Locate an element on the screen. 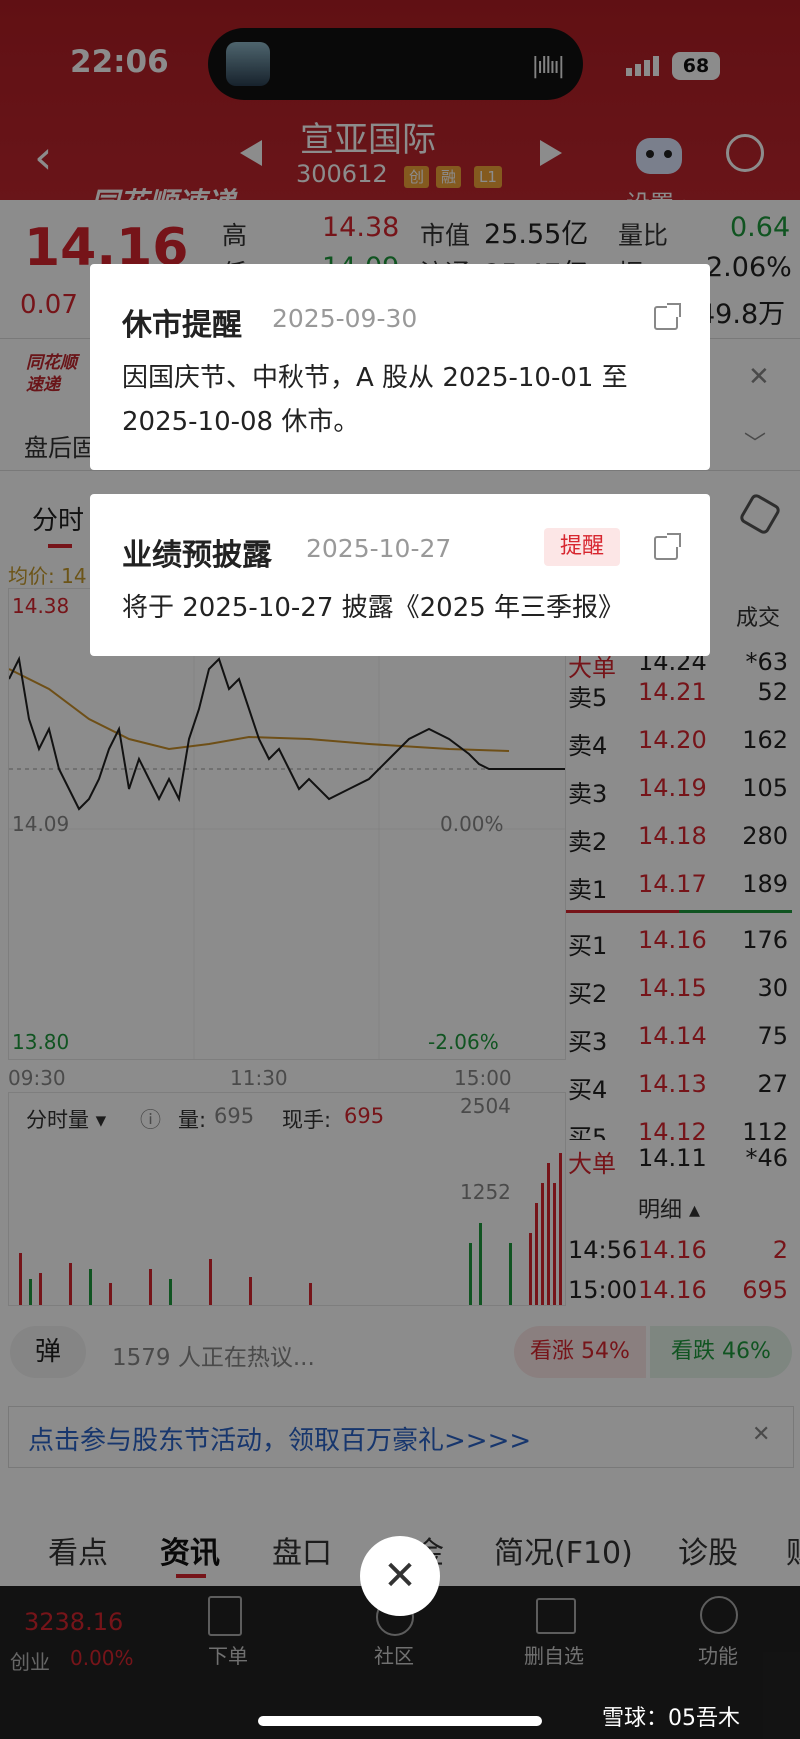  notice-body: 将于 2025-10-27 披露《2025 年三季报》 is located at coordinates (373, 608).